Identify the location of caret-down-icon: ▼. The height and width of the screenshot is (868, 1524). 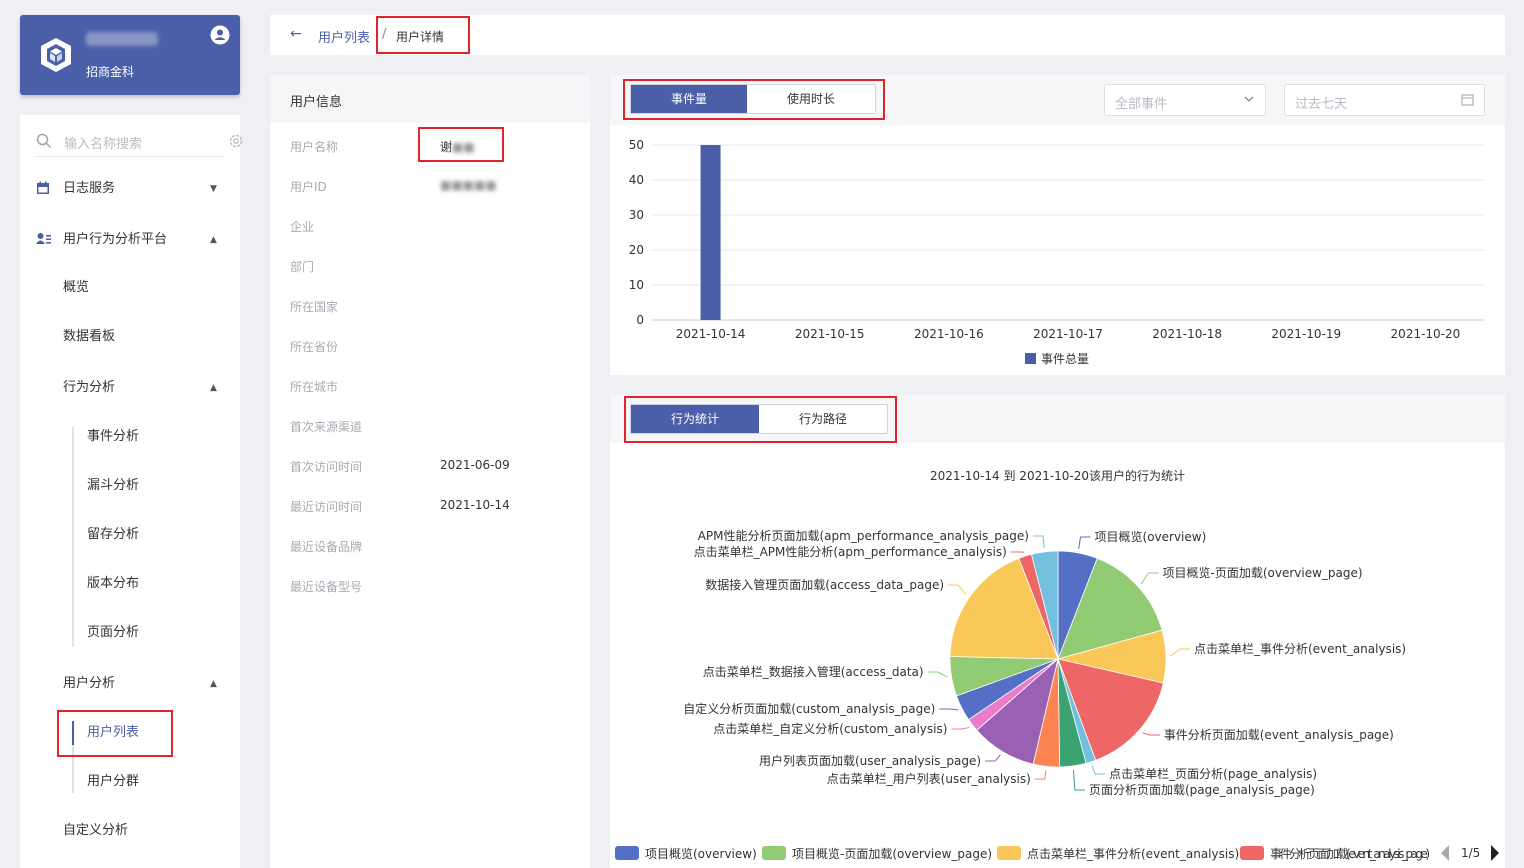
(213, 189).